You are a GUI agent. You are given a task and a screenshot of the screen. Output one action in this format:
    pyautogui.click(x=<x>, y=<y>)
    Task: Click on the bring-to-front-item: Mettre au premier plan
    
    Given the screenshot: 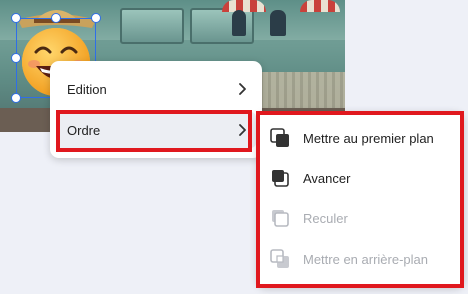 What is the action you would take?
    pyautogui.click(x=363, y=138)
    